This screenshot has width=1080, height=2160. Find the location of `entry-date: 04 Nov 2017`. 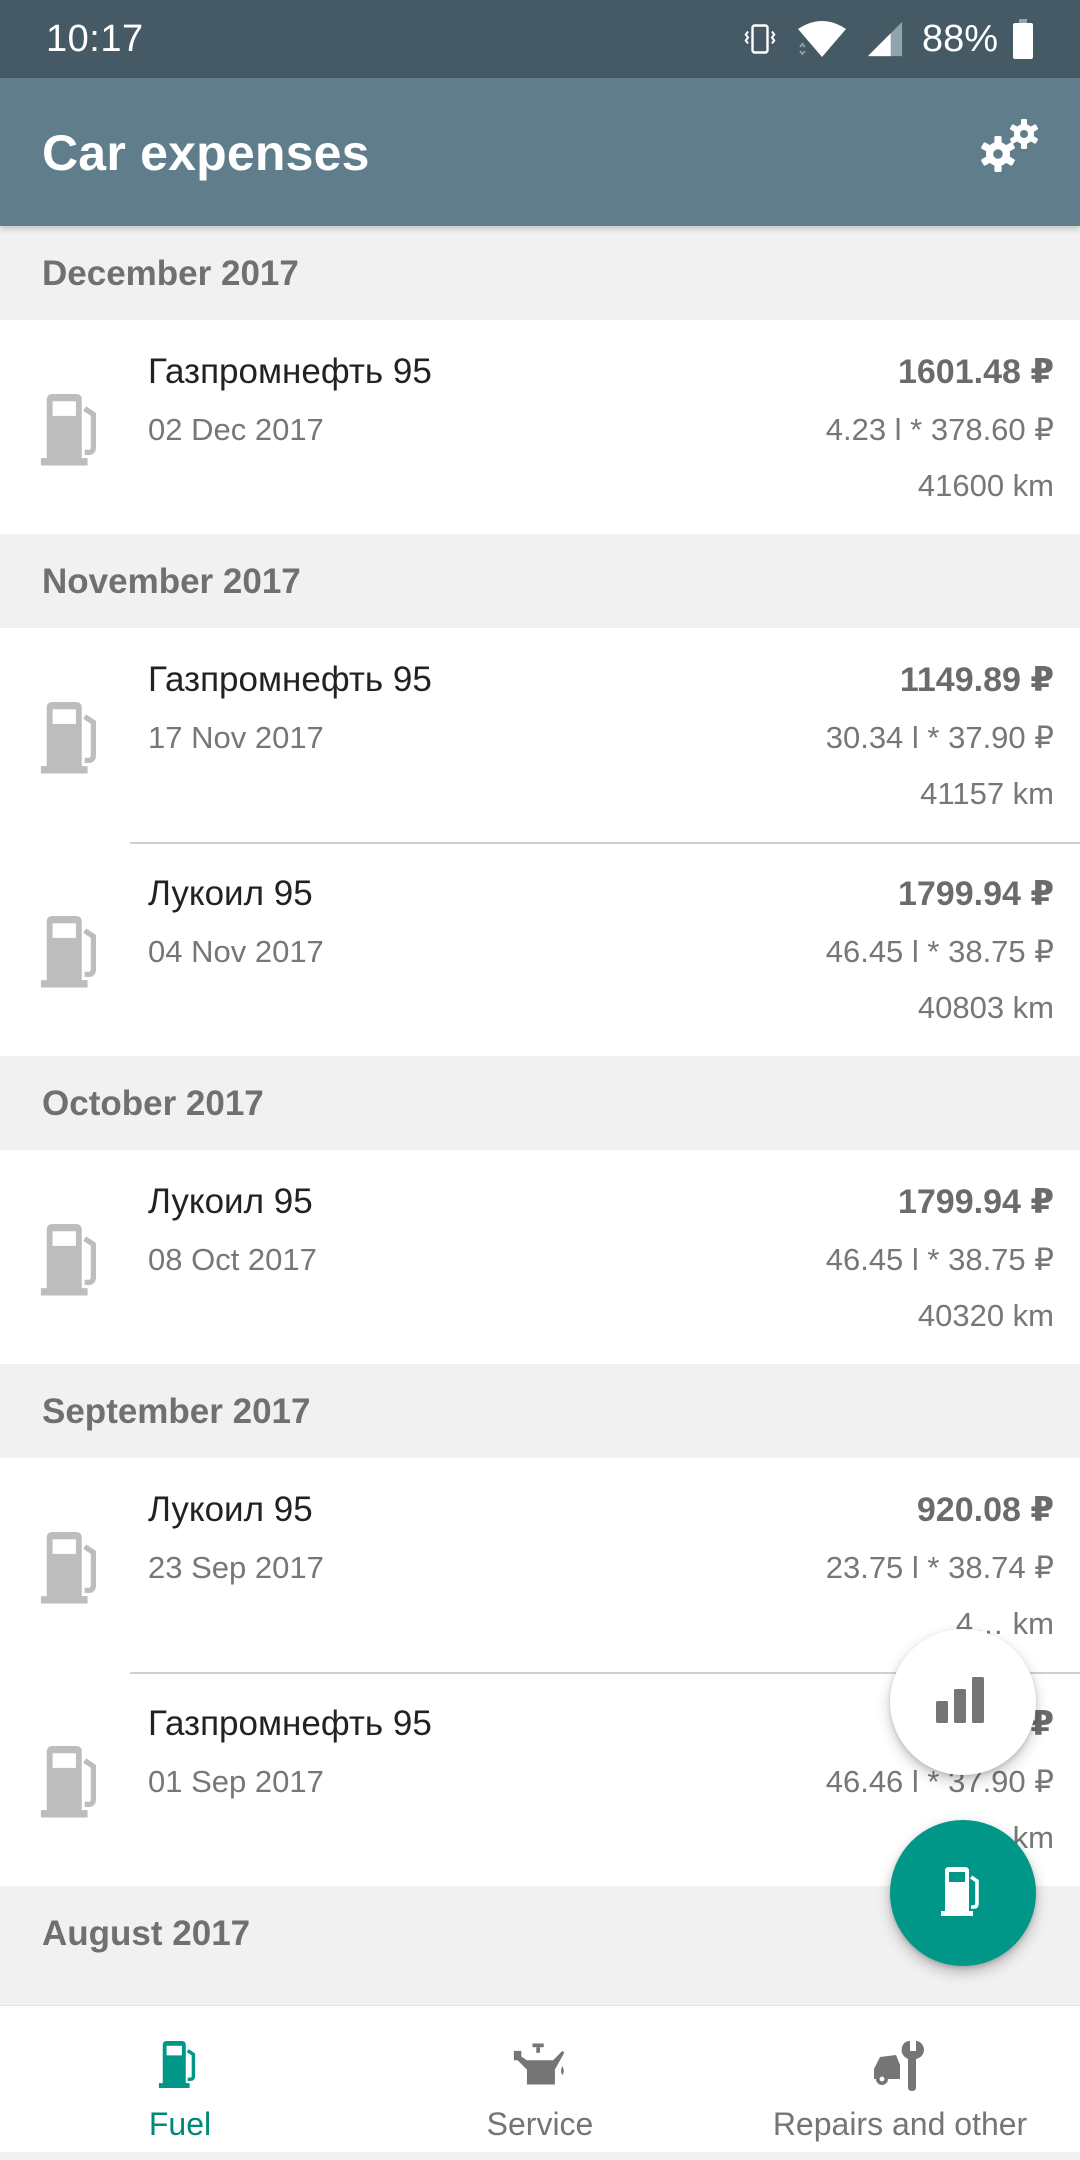

entry-date: 04 Nov 2017 is located at coordinates (236, 951).